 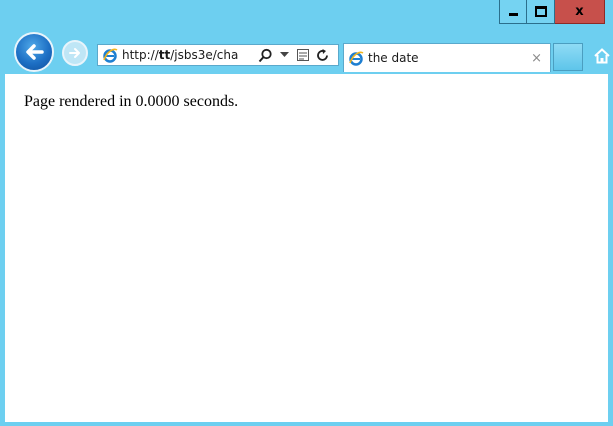 What do you see at coordinates (284, 55) in the screenshot?
I see `dropdown-icon` at bounding box center [284, 55].